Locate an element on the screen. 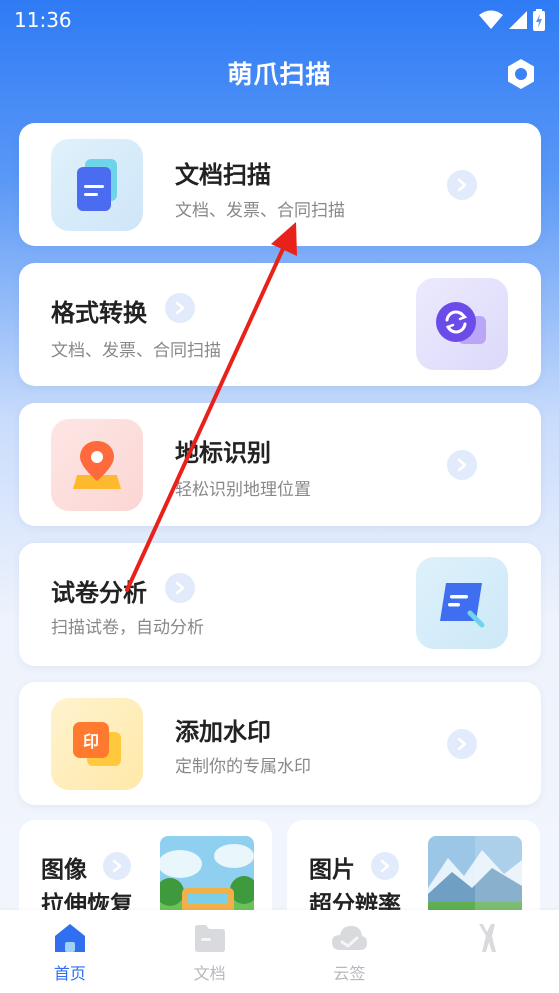 This screenshot has width=559, height=993. tab-label: 云签 is located at coordinates (349, 973).